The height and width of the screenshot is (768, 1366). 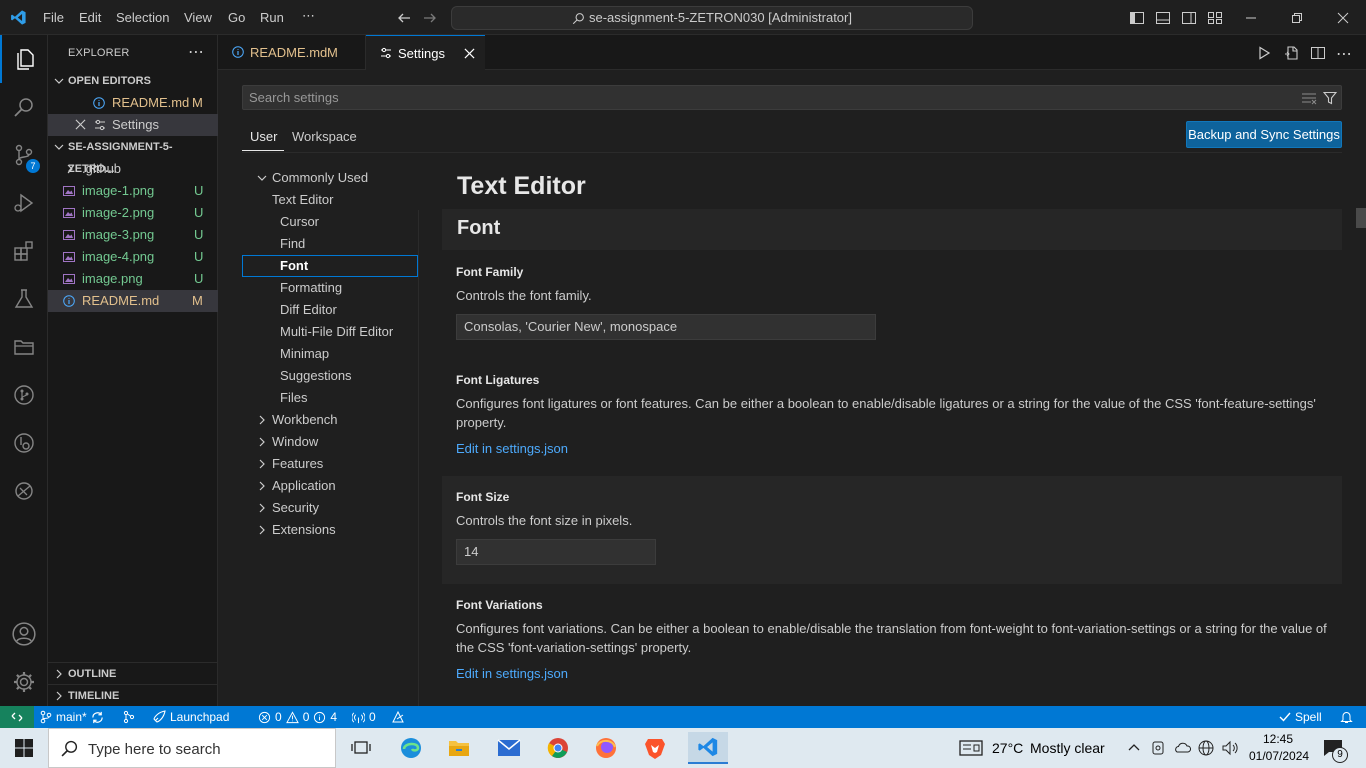 I want to click on menu-edit: Edit, so click(x=90, y=17).